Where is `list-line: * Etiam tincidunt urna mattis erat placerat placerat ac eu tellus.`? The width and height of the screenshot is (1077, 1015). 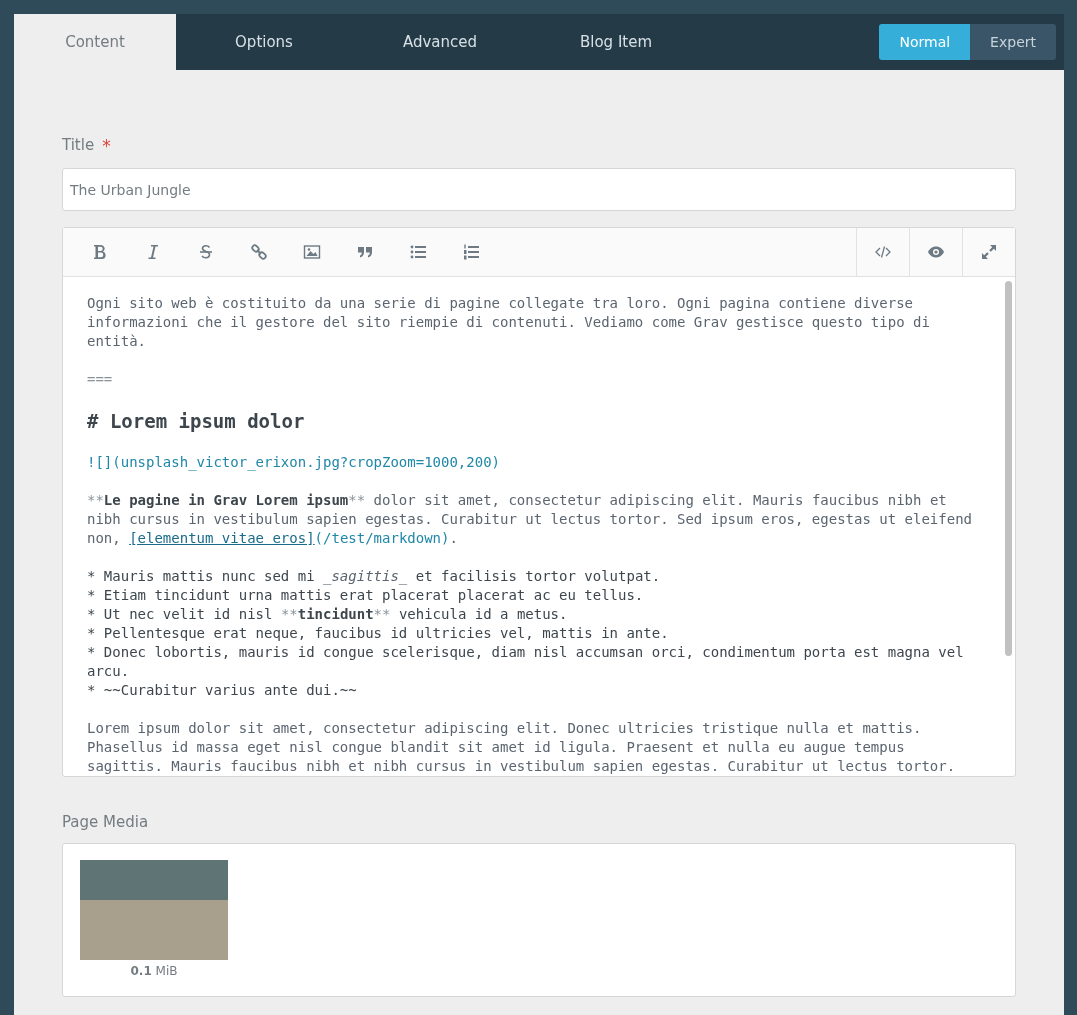
list-line: * Etiam tincidunt urna mattis erat placerat placerat ac eu tellus. is located at coordinates (366, 595).